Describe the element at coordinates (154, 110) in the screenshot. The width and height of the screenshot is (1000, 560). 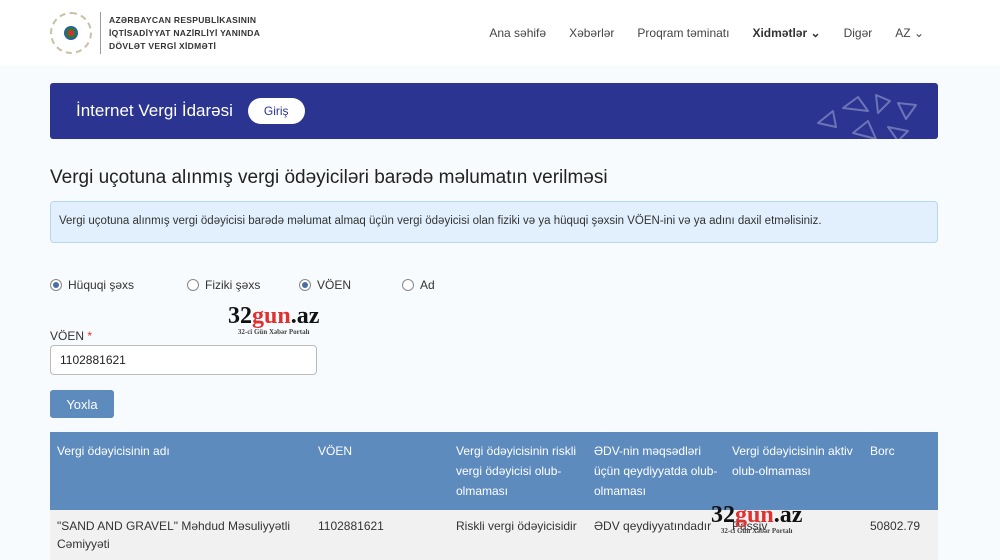
I see `banner-title: İnternet Vergi İdarəsi` at that location.